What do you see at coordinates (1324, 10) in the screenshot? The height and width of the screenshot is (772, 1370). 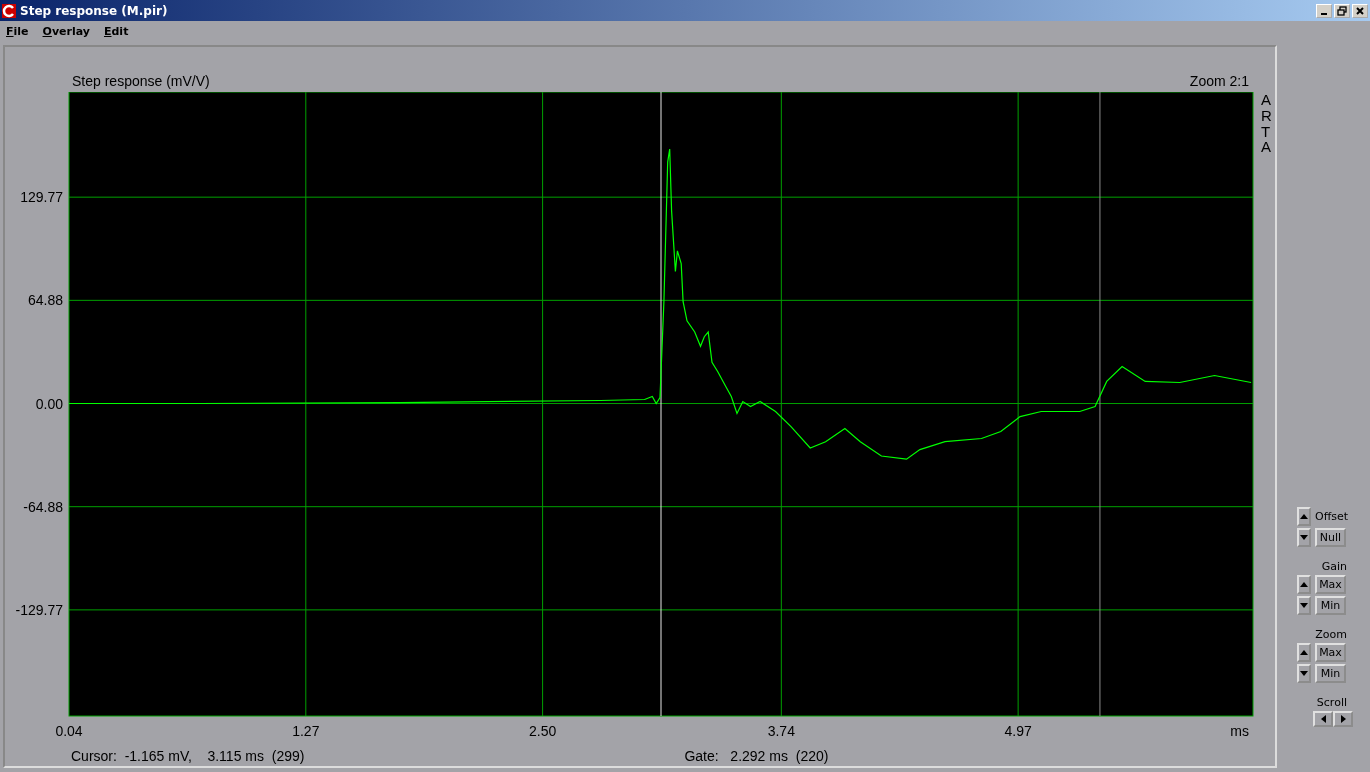 I see `minimize-button` at bounding box center [1324, 10].